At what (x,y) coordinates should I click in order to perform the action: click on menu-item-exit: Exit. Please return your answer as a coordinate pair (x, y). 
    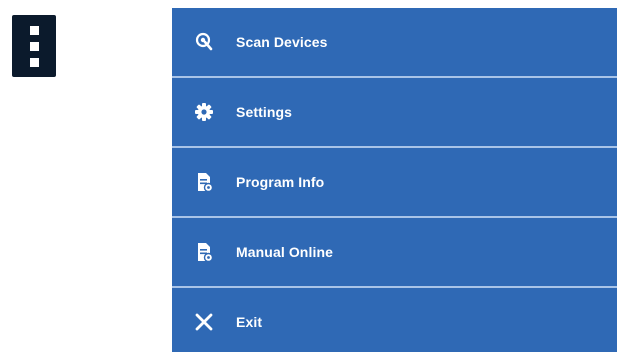
    Looking at the image, I should click on (394, 322).